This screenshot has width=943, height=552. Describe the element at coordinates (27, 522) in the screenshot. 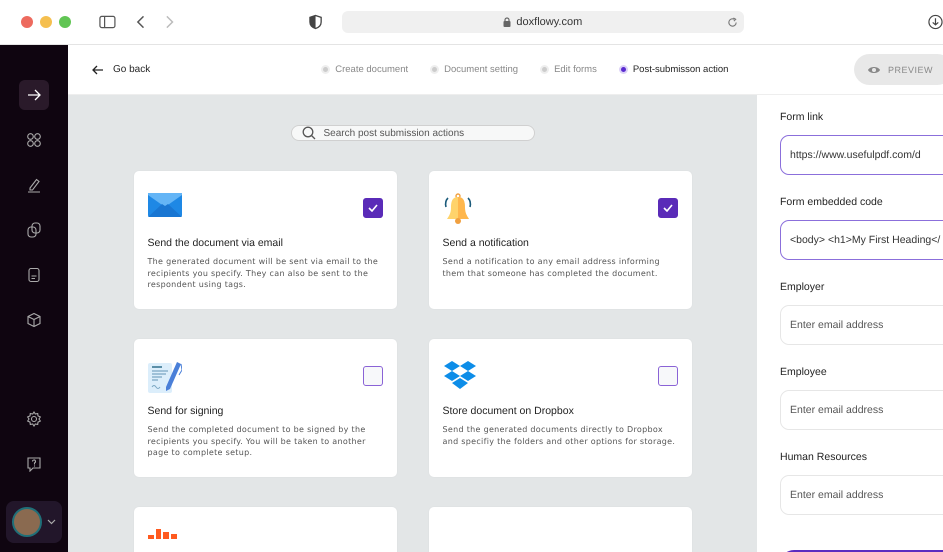

I see `avatar` at that location.